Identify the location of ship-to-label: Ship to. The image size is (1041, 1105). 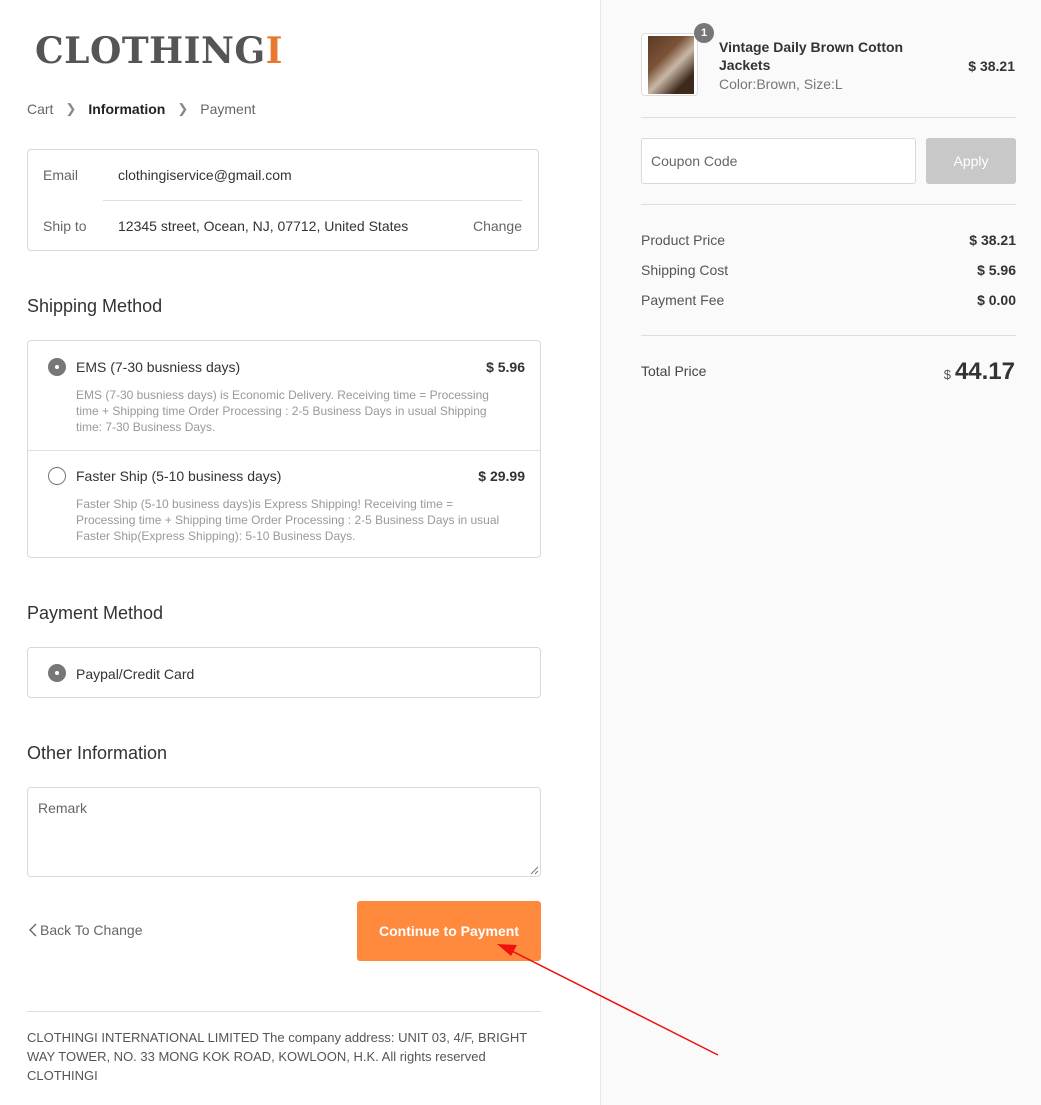
(65, 226).